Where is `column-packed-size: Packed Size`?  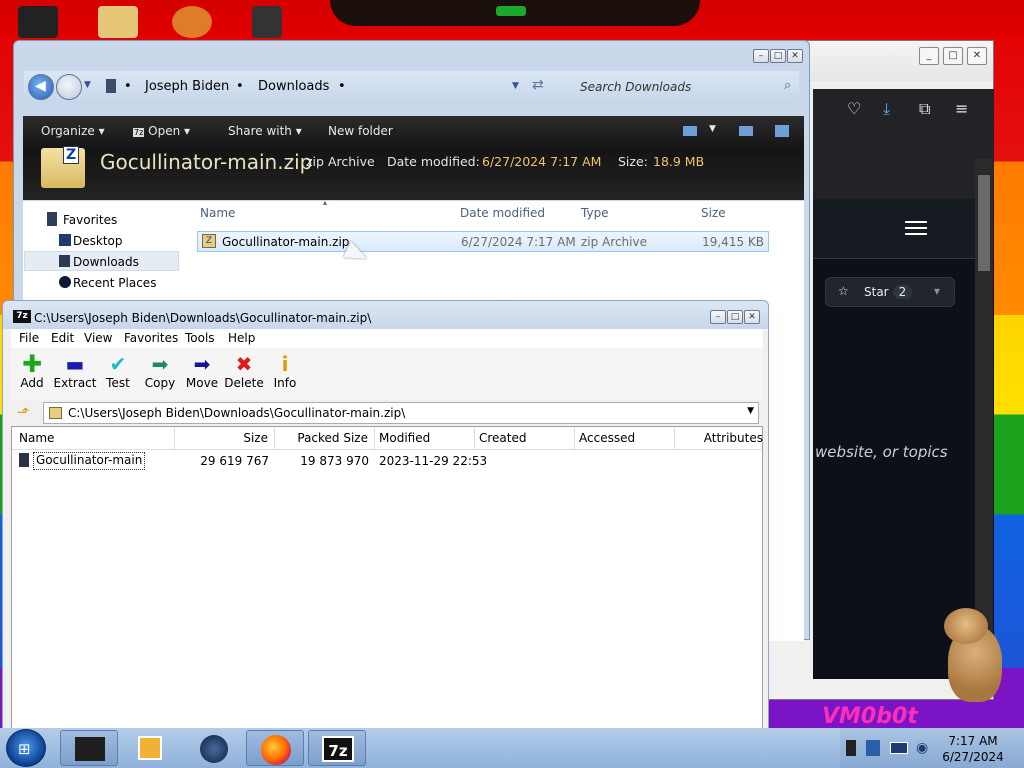 column-packed-size: Packed Size is located at coordinates (325, 438).